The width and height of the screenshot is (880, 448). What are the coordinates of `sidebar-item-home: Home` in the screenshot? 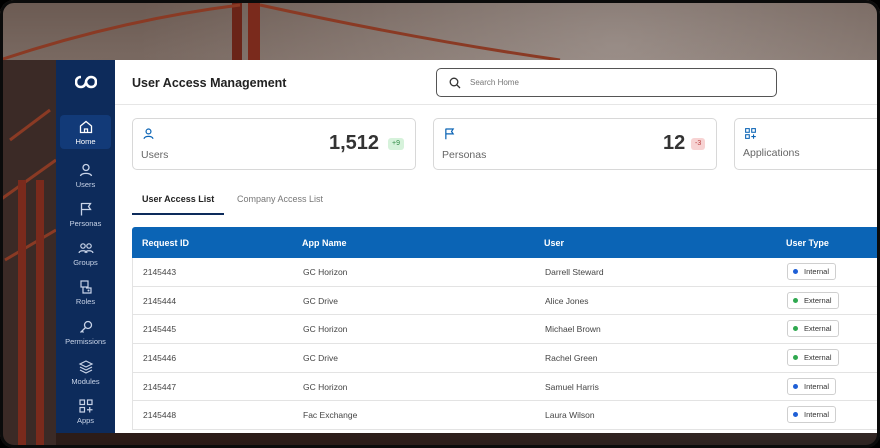 It's located at (85, 132).